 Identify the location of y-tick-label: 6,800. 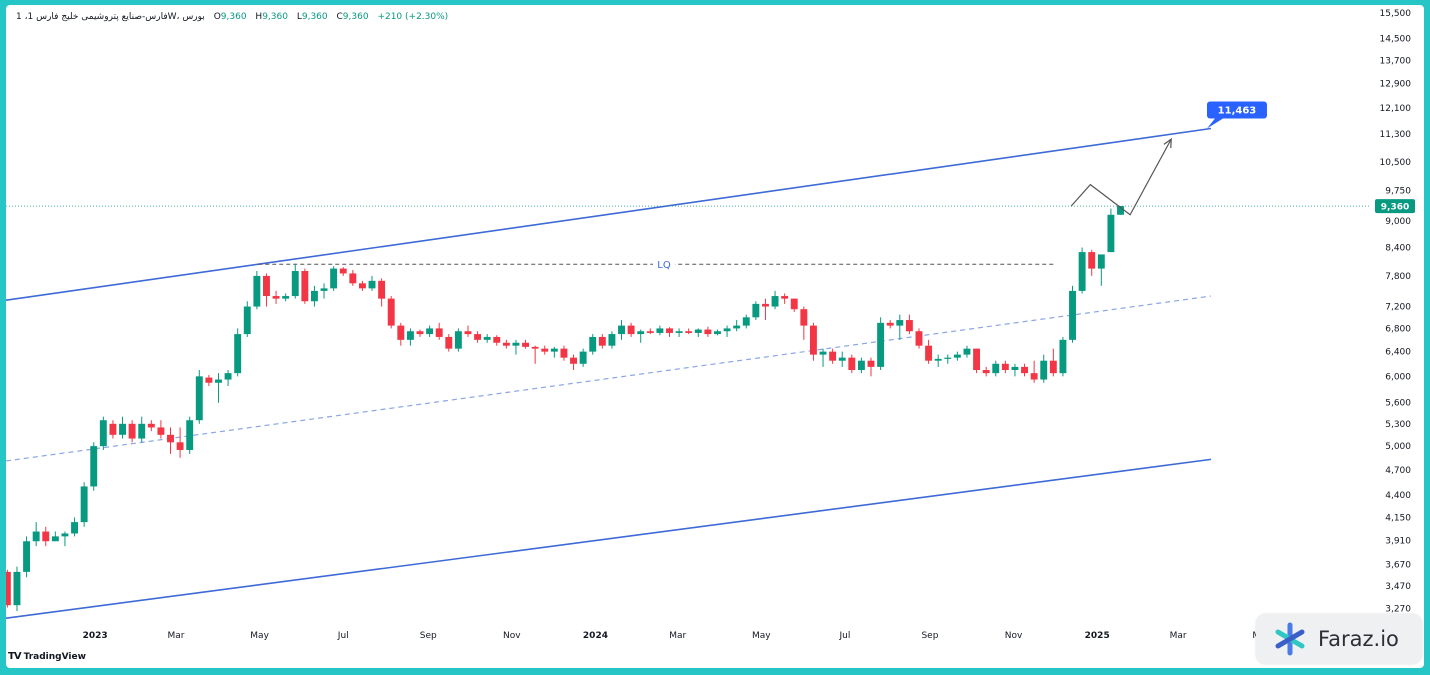
(1398, 329).